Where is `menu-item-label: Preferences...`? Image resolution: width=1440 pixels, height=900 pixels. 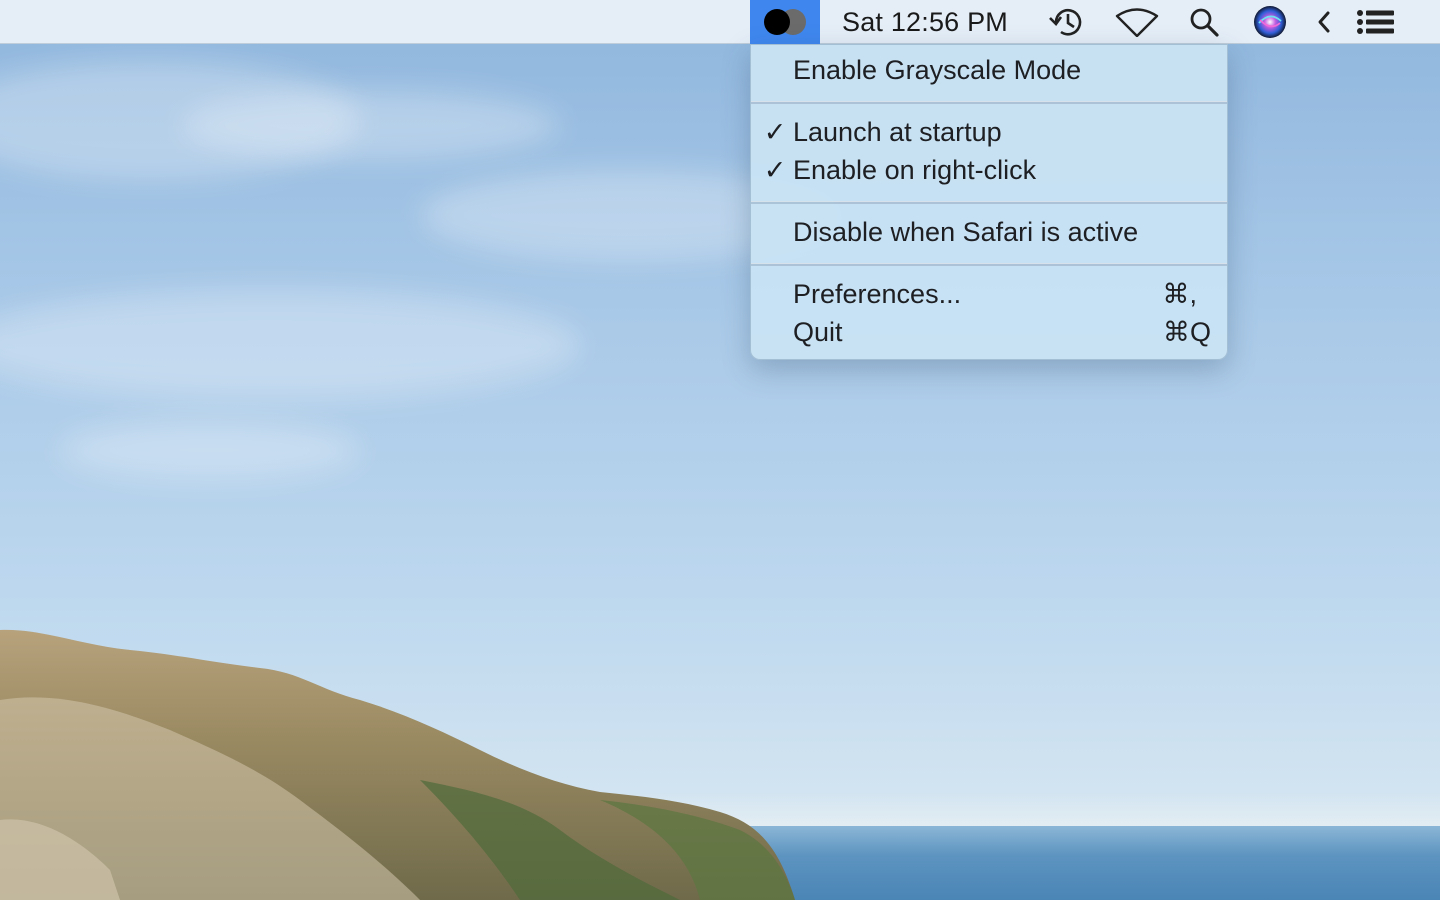
menu-item-label: Preferences... is located at coordinates (877, 293).